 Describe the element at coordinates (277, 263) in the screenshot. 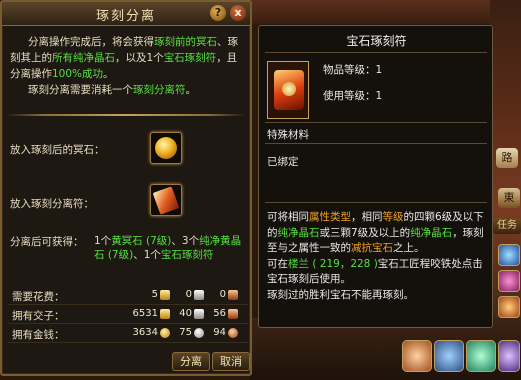

I see `desc-part: 可在` at that location.